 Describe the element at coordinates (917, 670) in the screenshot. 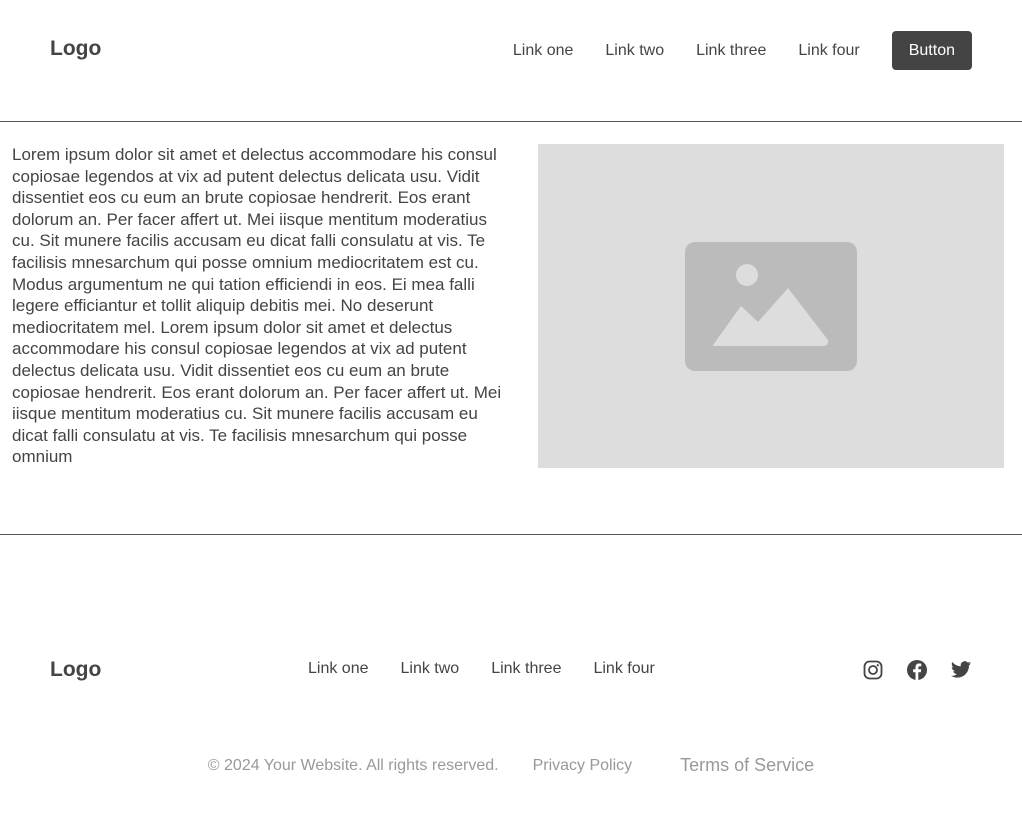

I see `facebook-icon` at that location.